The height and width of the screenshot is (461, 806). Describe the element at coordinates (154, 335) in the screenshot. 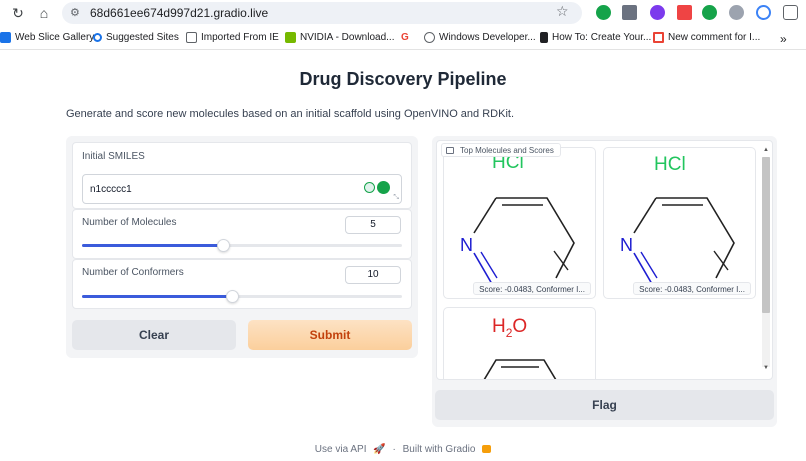

I see `clear-button: Clear` at that location.